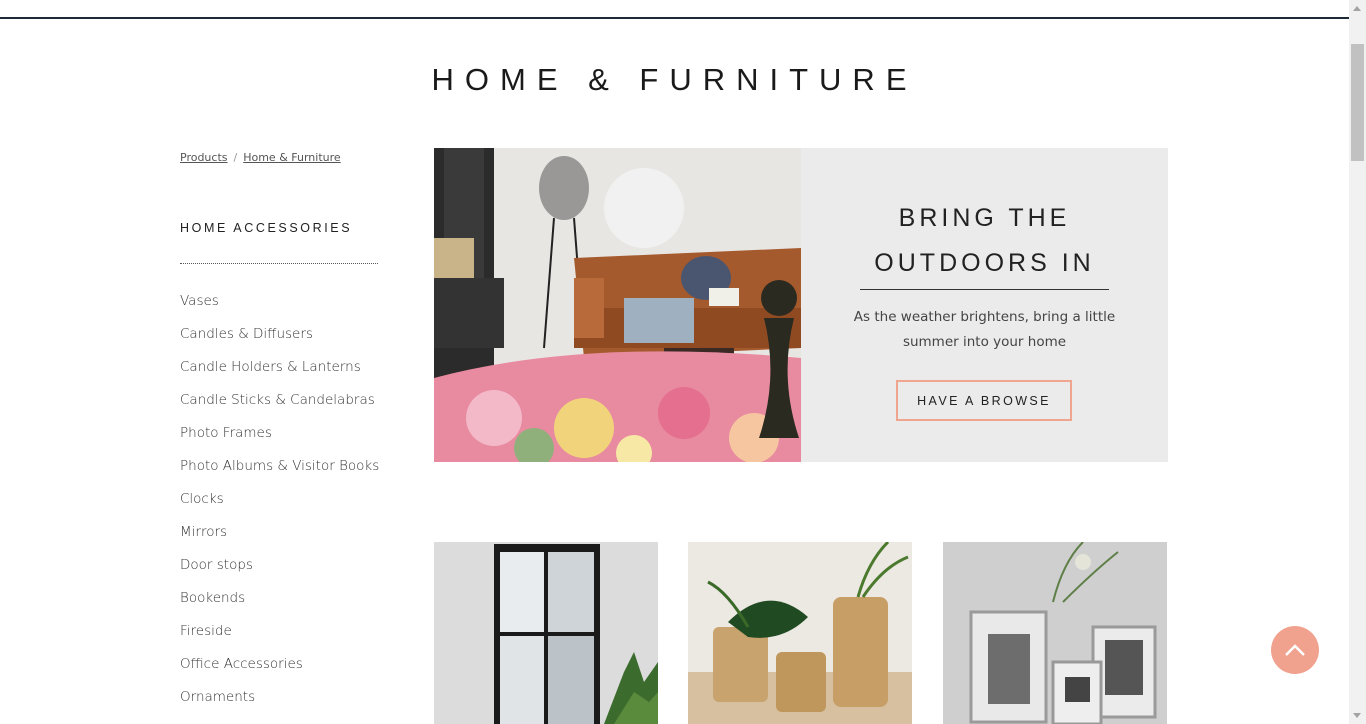 Image resolution: width=1366 pixels, height=724 pixels. Describe the element at coordinates (984, 400) in the screenshot. I see `have-a-browse-button: HAVE A BROWSE` at that location.